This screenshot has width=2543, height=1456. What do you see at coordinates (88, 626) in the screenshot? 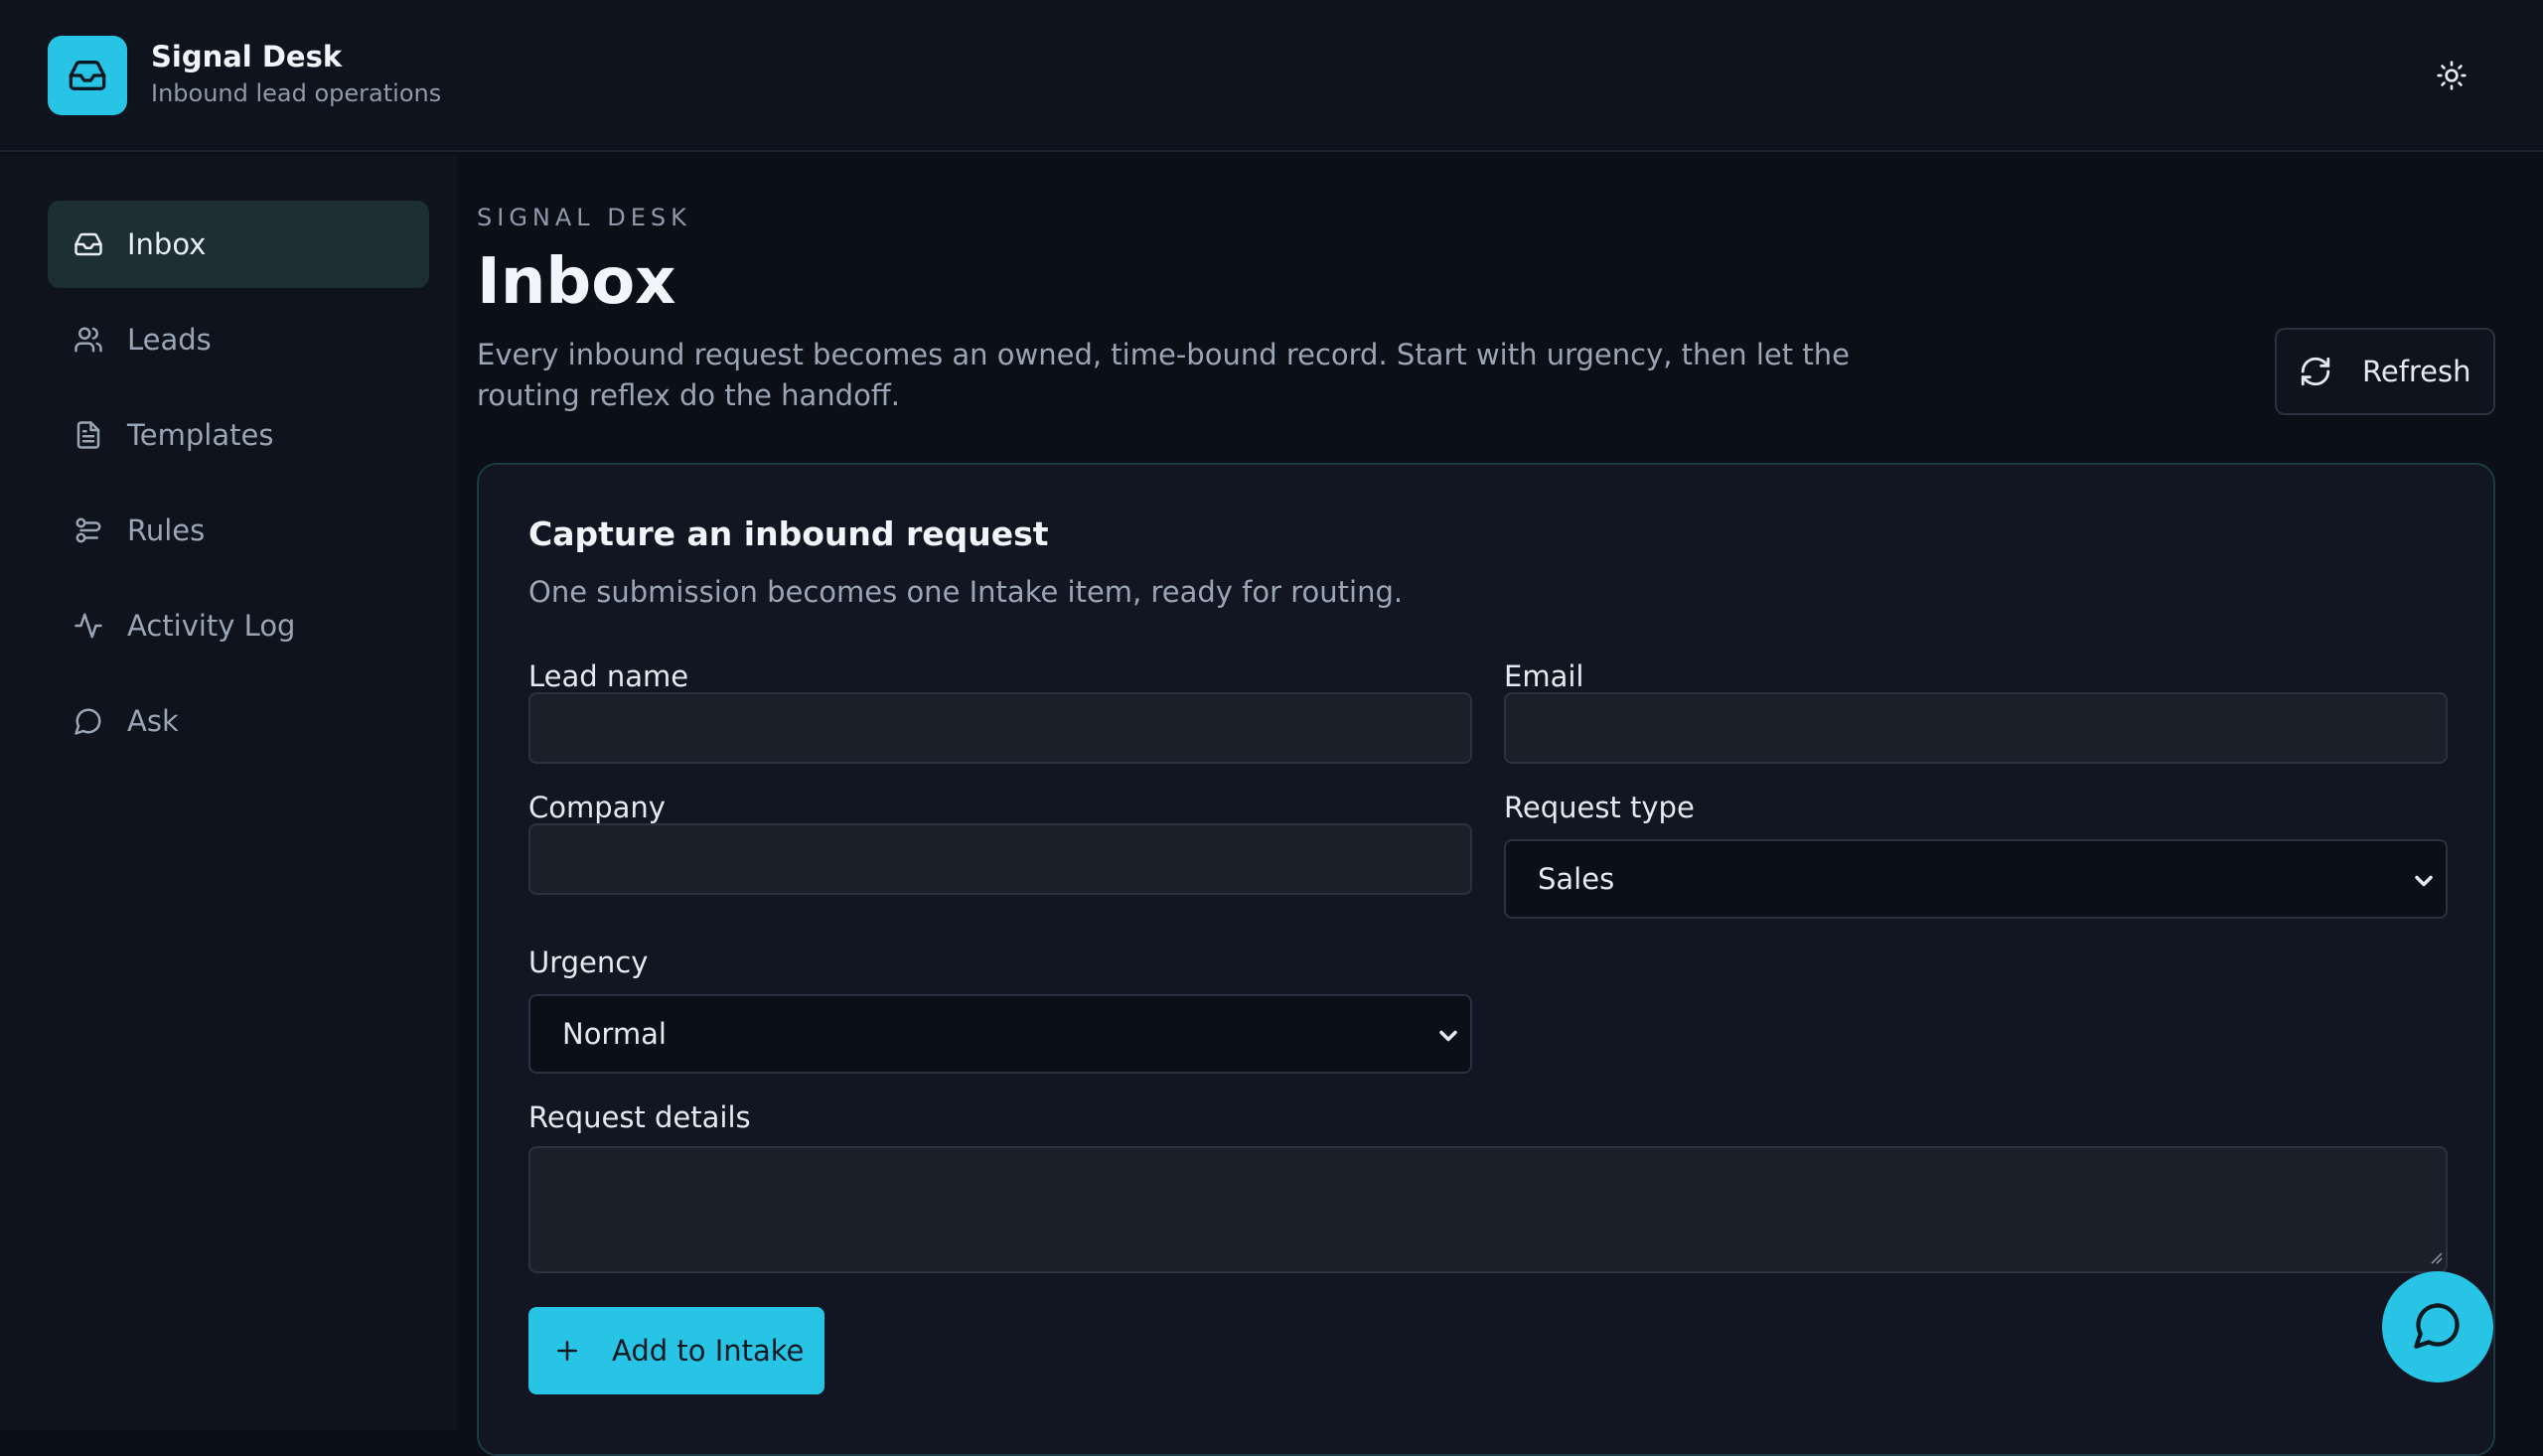
I see `activity-icon` at bounding box center [88, 626].